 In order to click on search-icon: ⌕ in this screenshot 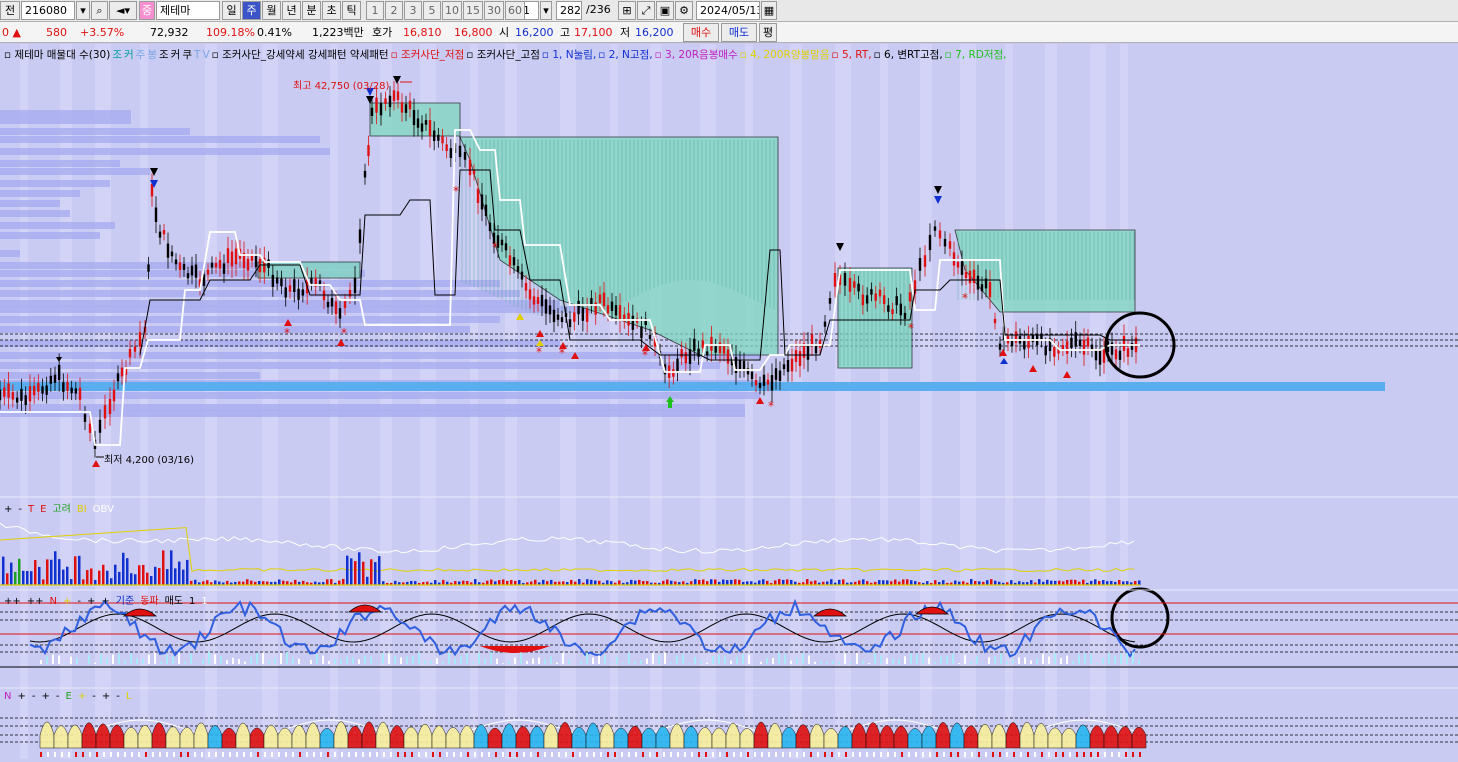, I will do `click(99, 10)`.